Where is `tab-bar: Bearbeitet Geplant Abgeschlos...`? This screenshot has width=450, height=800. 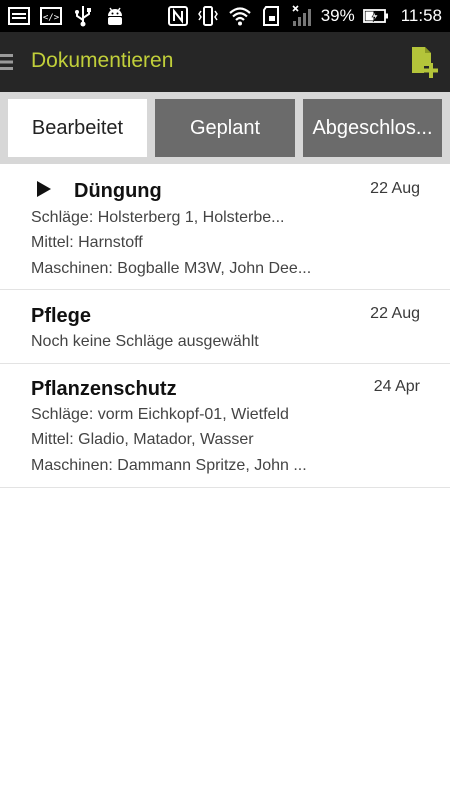 tab-bar: Bearbeitet Geplant Abgeschlos... is located at coordinates (225, 128).